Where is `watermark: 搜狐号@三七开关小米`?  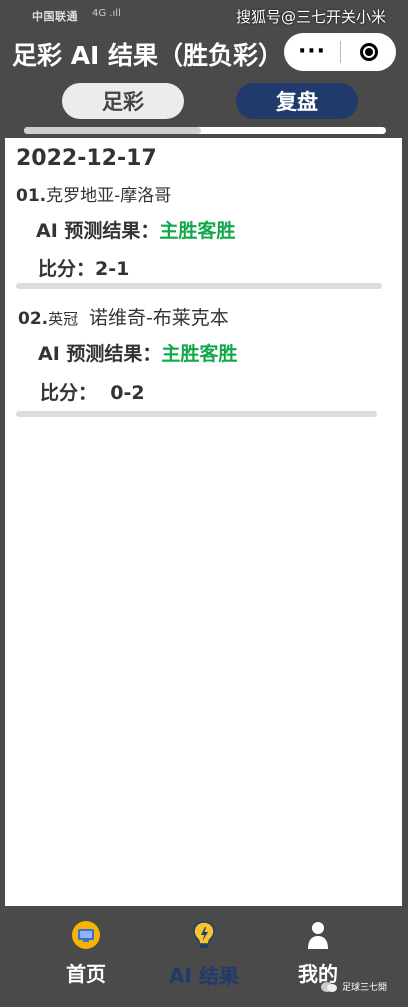 watermark: 搜狐号@三七开关小米 is located at coordinates (311, 17).